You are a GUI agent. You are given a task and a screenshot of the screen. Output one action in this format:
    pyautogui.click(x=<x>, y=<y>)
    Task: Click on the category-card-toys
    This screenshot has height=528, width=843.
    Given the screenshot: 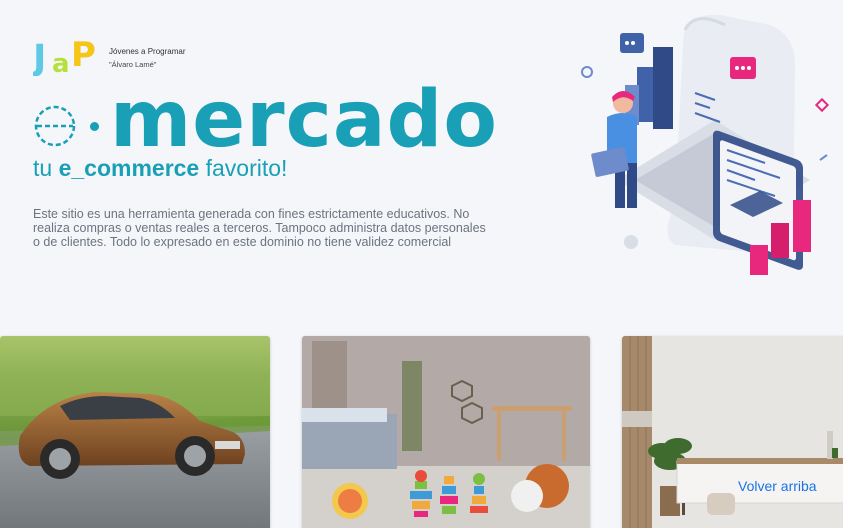 What is the action you would take?
    pyautogui.click(x=446, y=432)
    